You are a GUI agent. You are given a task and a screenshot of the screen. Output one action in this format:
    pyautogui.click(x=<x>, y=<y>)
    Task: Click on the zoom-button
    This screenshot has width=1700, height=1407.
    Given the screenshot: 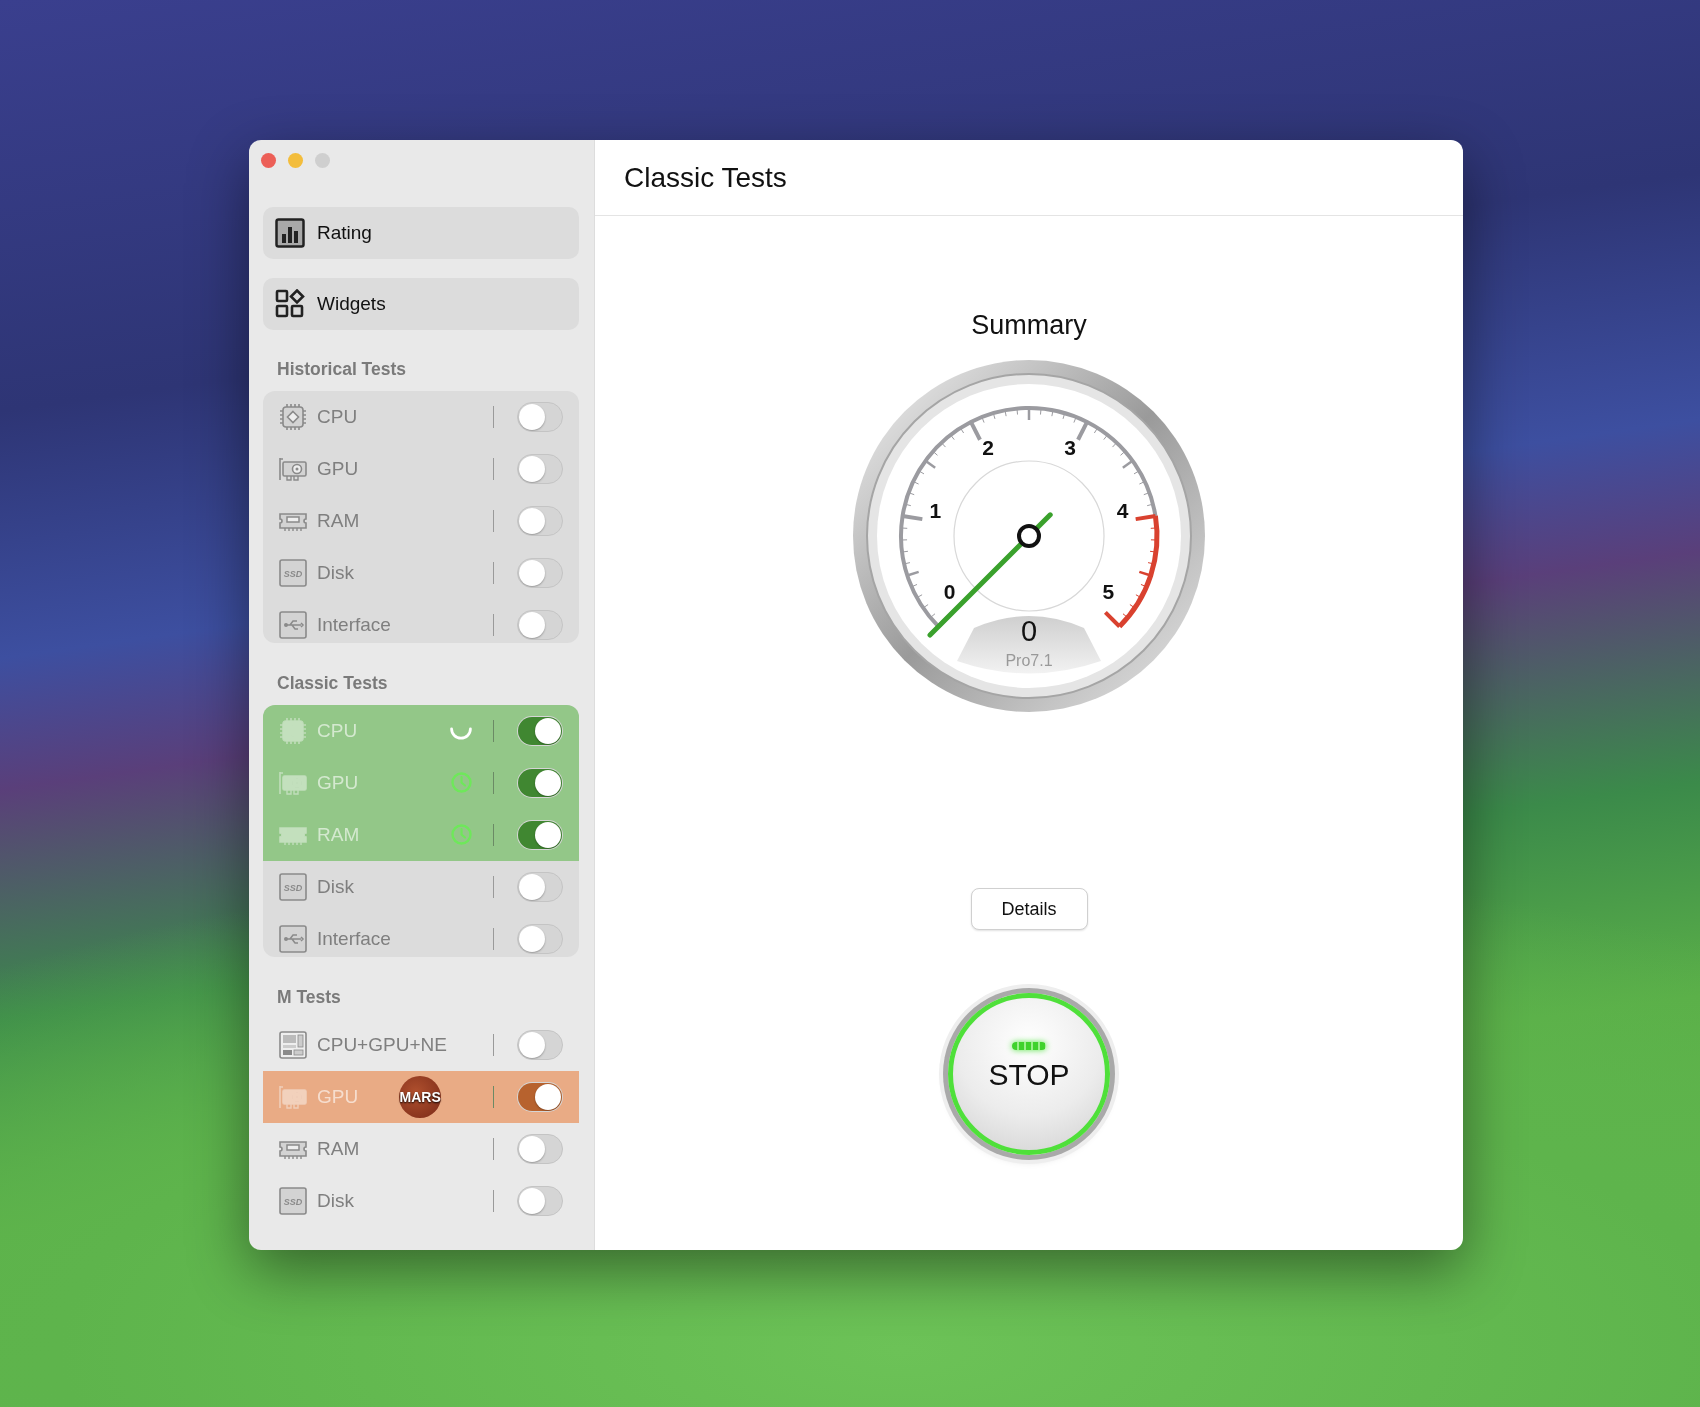 What is the action you would take?
    pyautogui.click(x=322, y=160)
    